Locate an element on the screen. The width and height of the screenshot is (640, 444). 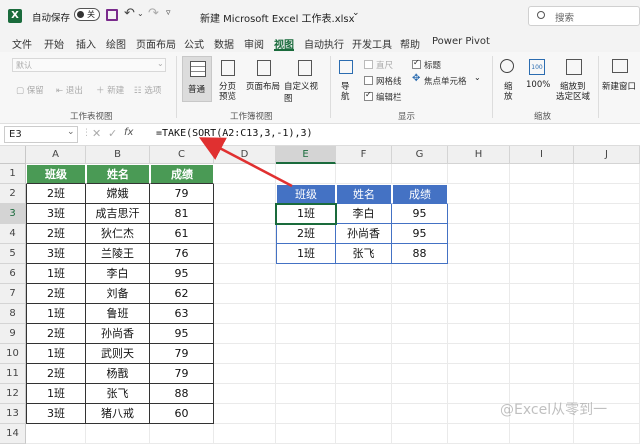
row-header: 12 is located at coordinates (13, 394).